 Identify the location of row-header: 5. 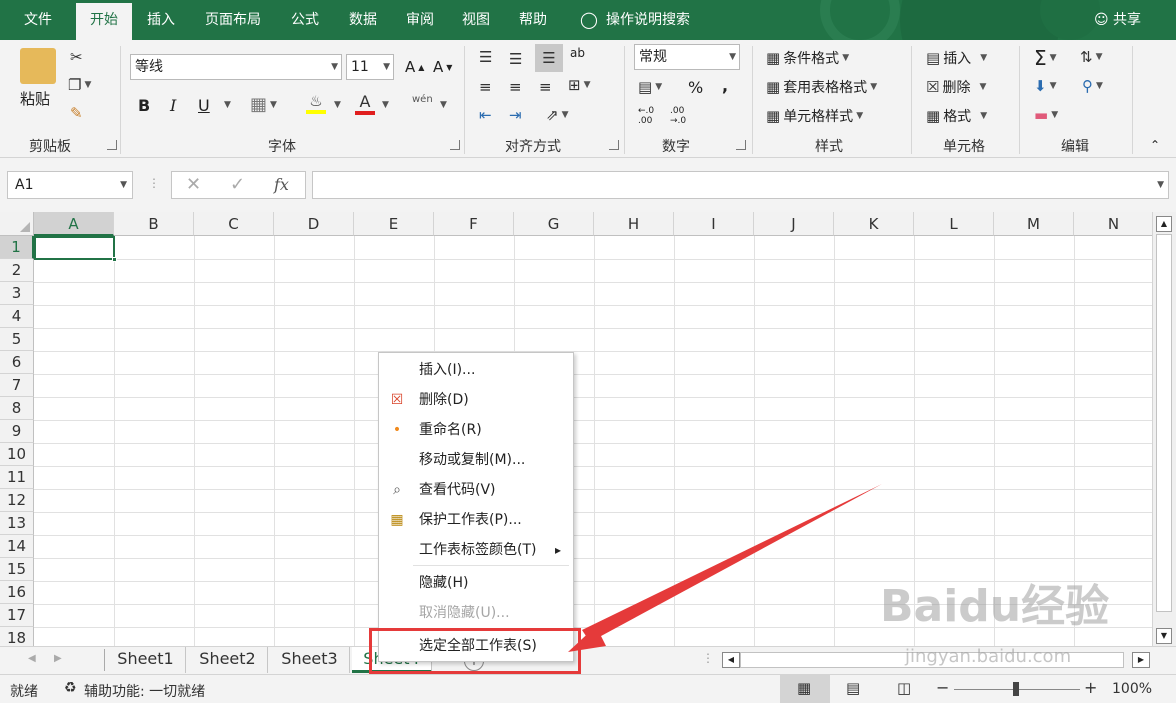
(17, 339).